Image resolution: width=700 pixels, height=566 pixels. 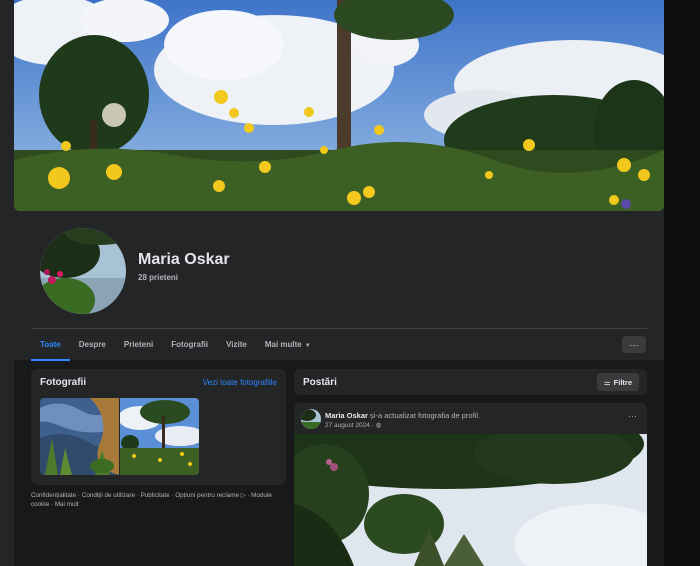 What do you see at coordinates (242, 495) in the screenshot?
I see `ad-choices-icon: ▷` at bounding box center [242, 495].